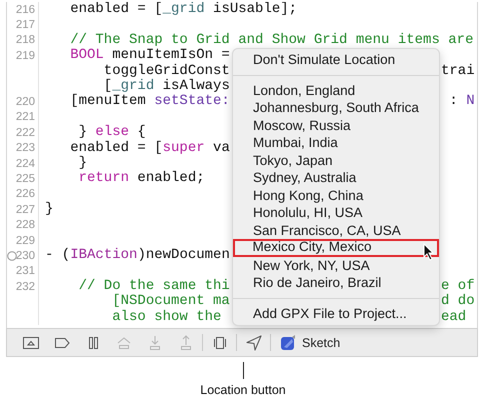  Describe the element at coordinates (243, 370) in the screenshot. I see `leader-line` at that location.